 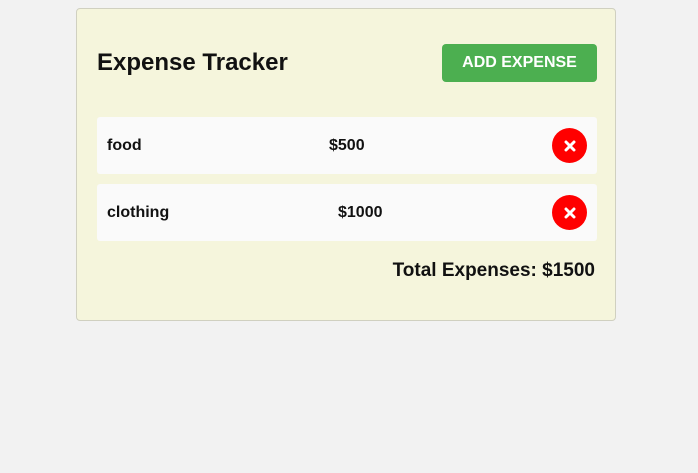 I want to click on total-expenses: Total Expenses: $1500, so click(x=493, y=270).